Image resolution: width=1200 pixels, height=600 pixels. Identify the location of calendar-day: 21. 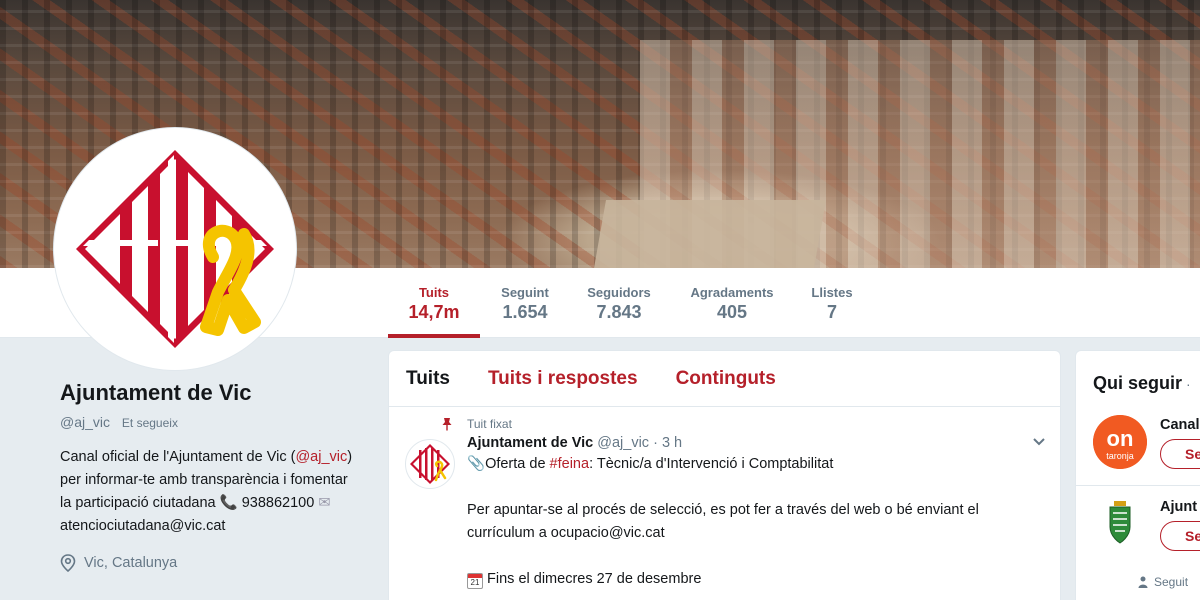
(475, 582).